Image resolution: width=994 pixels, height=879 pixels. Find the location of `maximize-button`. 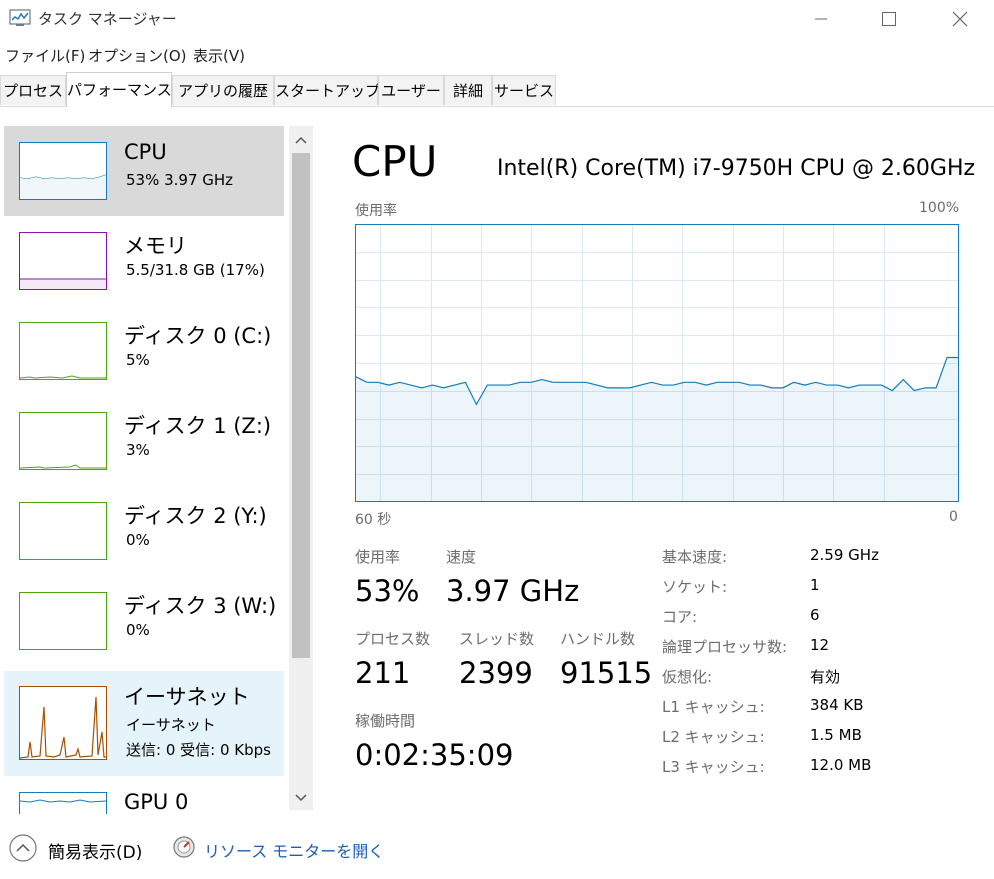

maximize-button is located at coordinates (889, 19).